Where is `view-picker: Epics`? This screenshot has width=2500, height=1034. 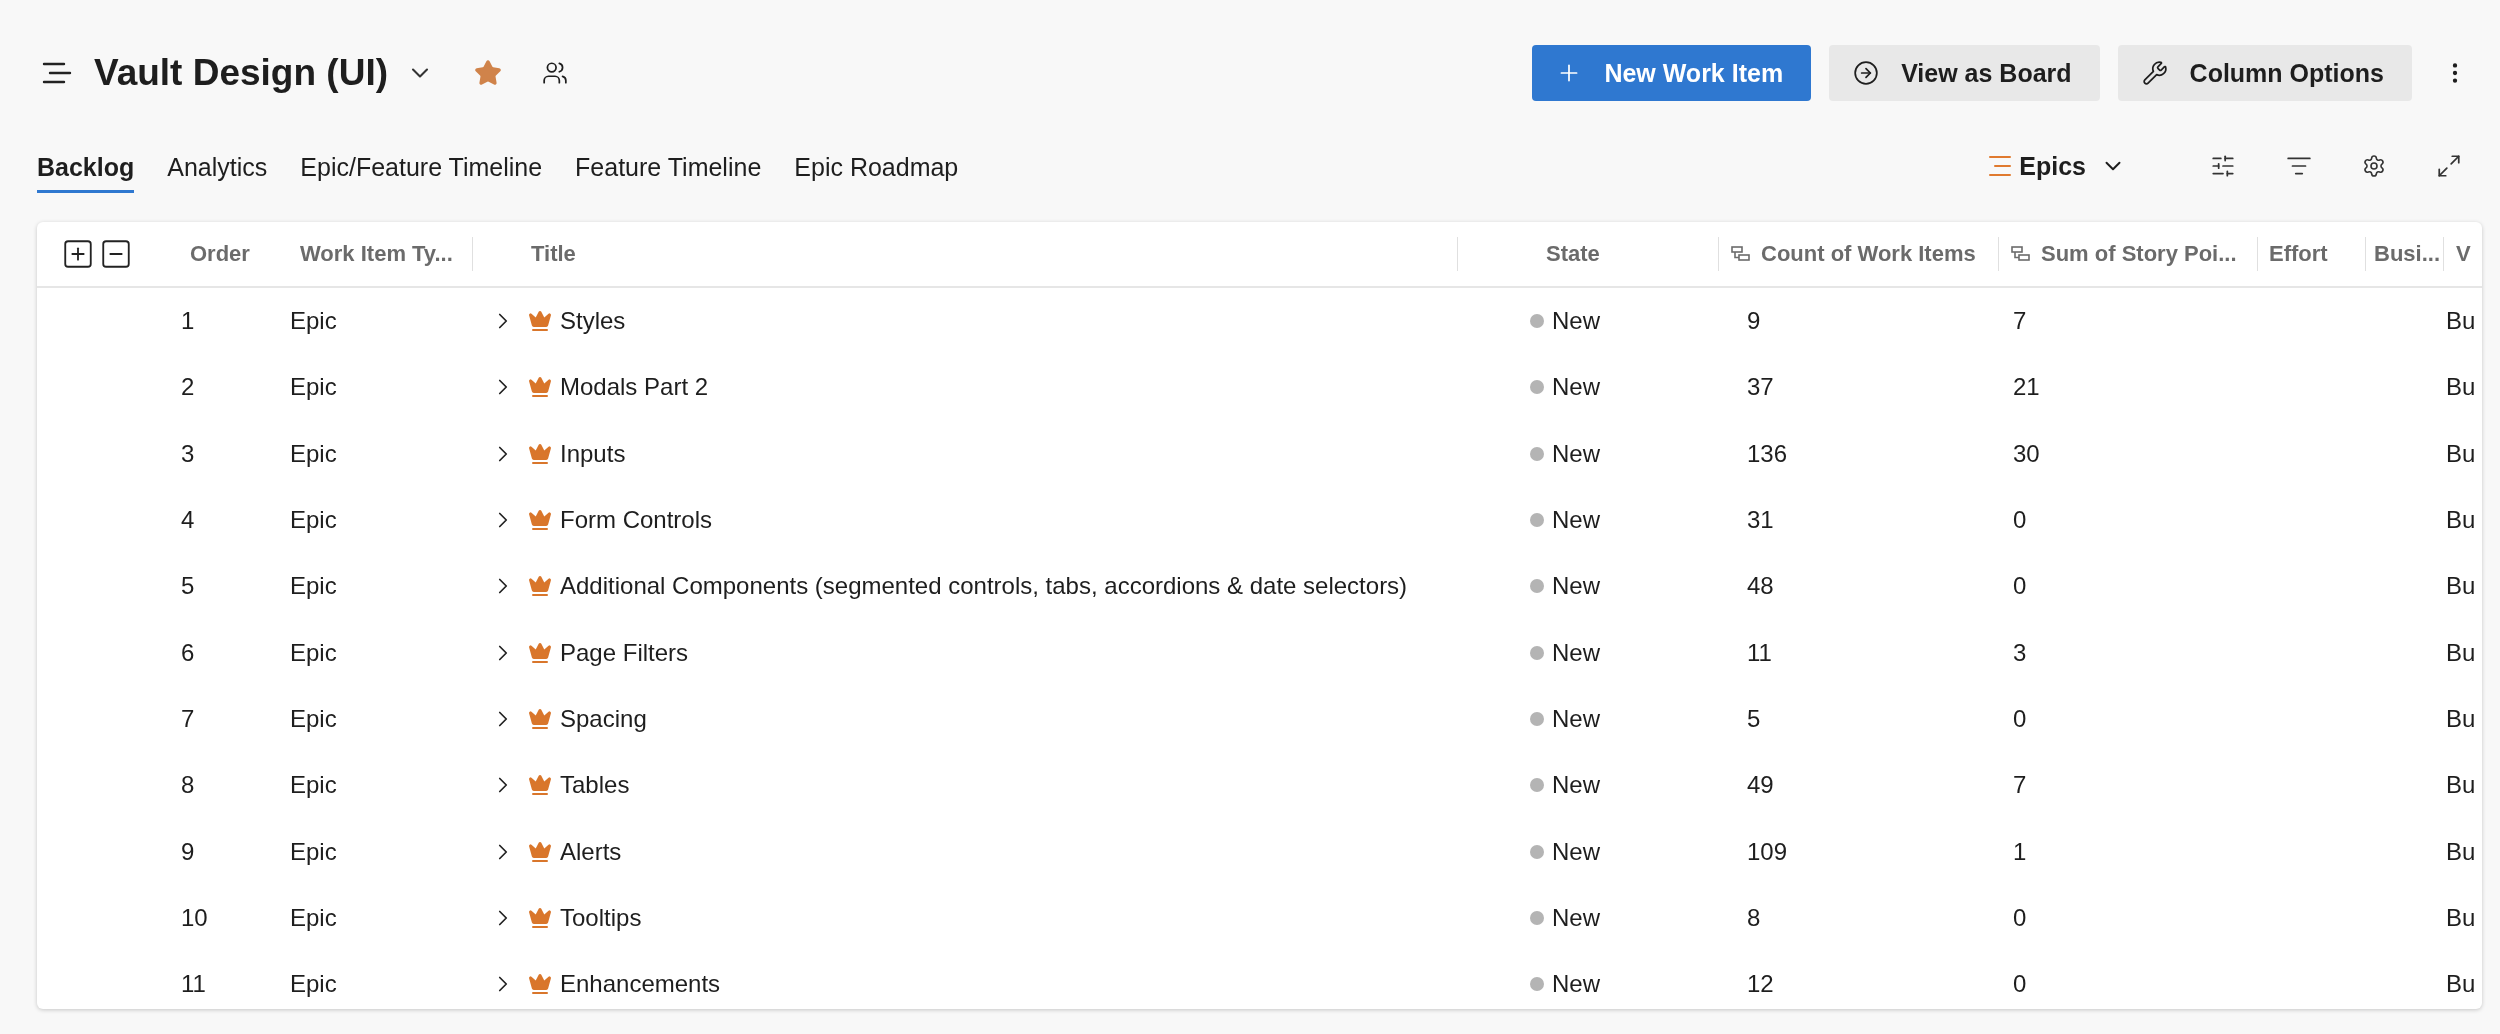 view-picker: Epics is located at coordinates (2072, 166).